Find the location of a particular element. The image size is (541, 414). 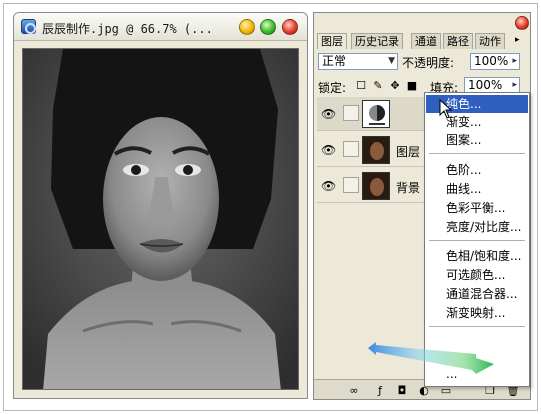

panel-close-button is located at coordinates (522, 23).